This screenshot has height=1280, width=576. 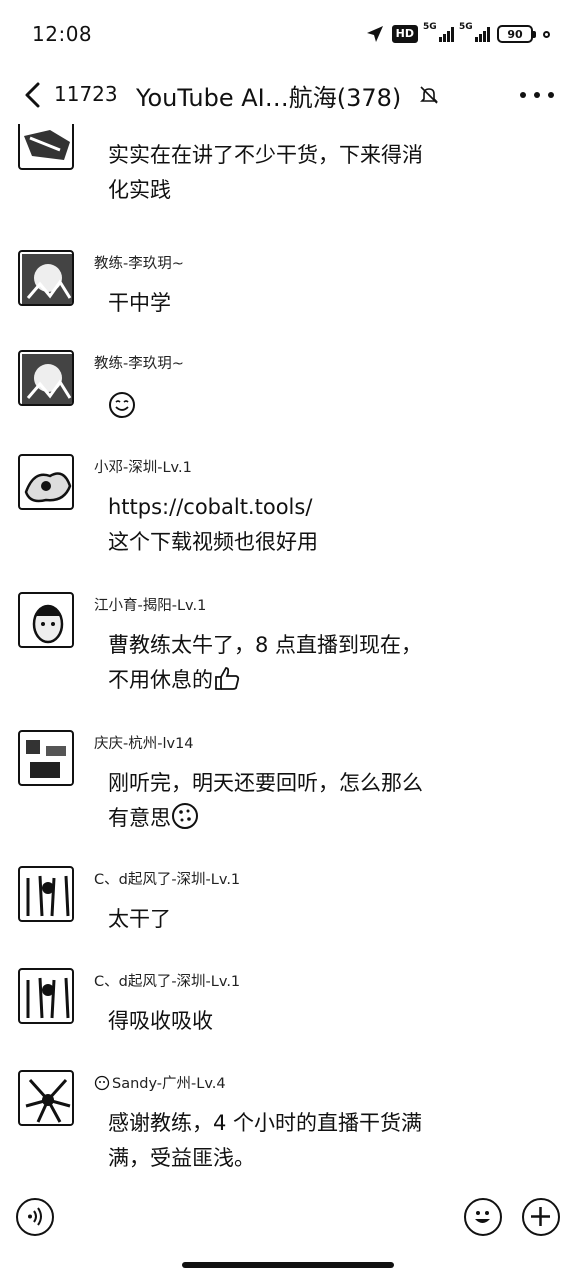 What do you see at coordinates (185, 816) in the screenshot?
I see `cookie-emoji-icon` at bounding box center [185, 816].